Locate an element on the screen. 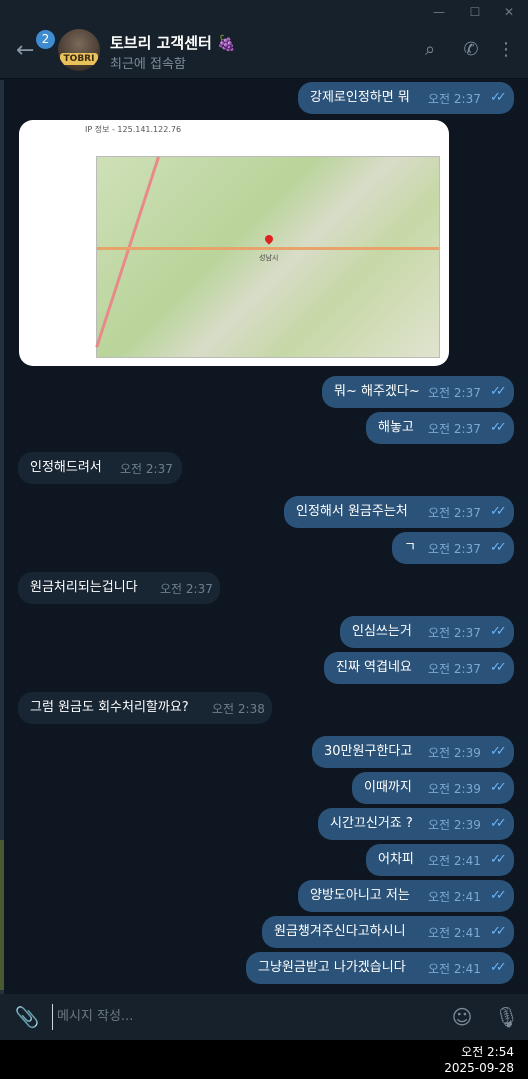 This screenshot has height=1079, width=528. message-text: 양방도아니고 저는 is located at coordinates (360, 895).